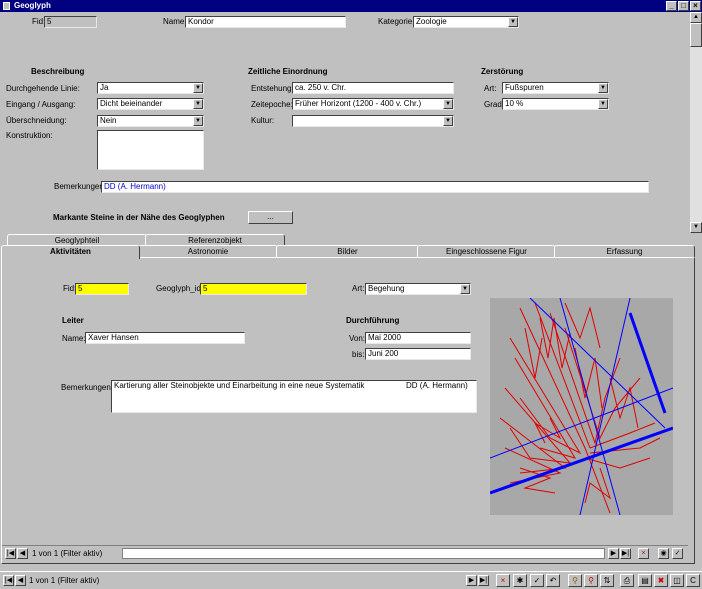 Image resolution: width=702 pixels, height=589 pixels. I want to click on geoglyph-id-field: 5, so click(253, 289).